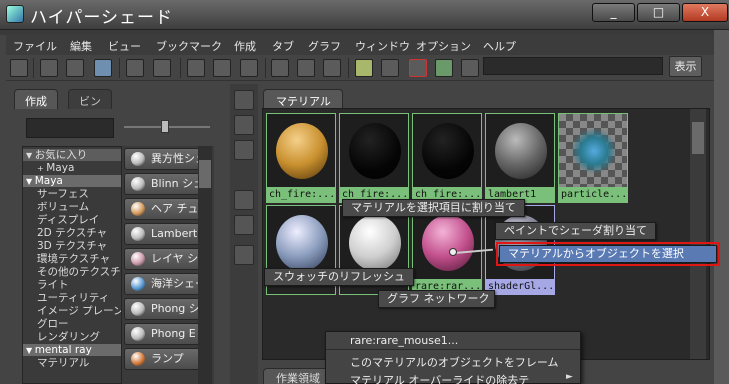  Describe the element at coordinates (175, 283) in the screenshot. I see `node-button-label: 海洋シェーダ` at that location.